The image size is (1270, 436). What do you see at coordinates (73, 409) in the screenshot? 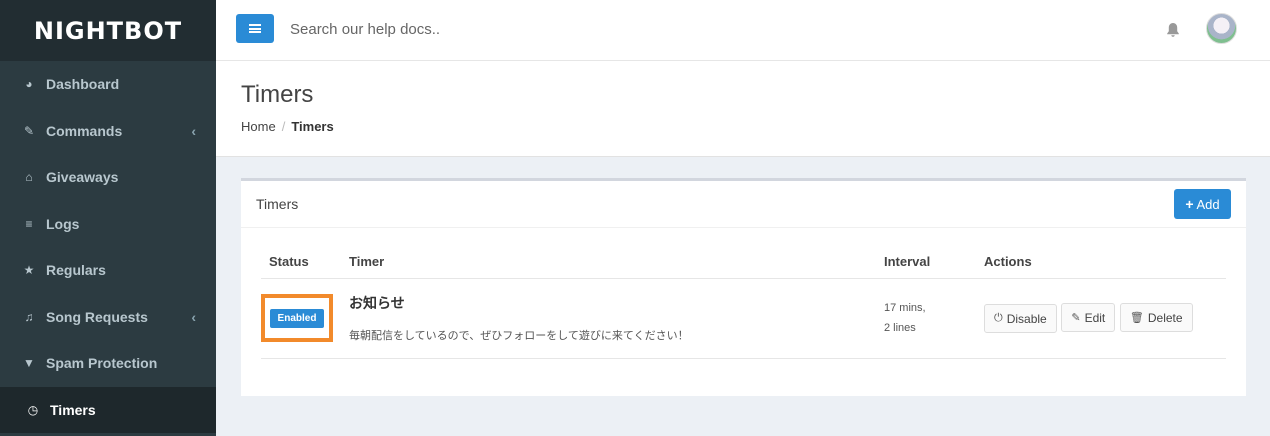
I see `sidebar-item-label: Timers` at bounding box center [73, 409].